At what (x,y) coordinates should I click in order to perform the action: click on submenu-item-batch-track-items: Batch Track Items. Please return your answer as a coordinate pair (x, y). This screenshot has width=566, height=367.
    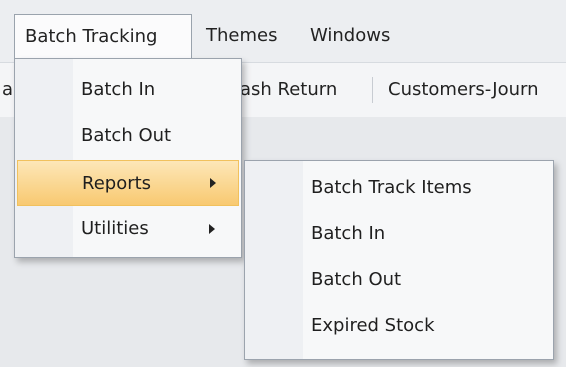
    Looking at the image, I should click on (399, 188).